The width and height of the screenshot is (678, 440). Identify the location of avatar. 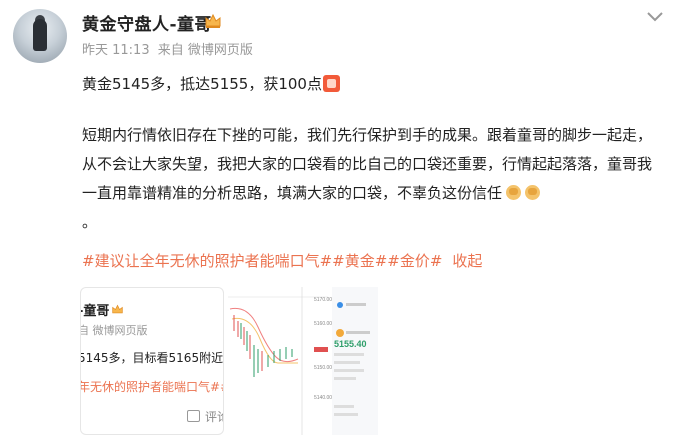
(40, 36).